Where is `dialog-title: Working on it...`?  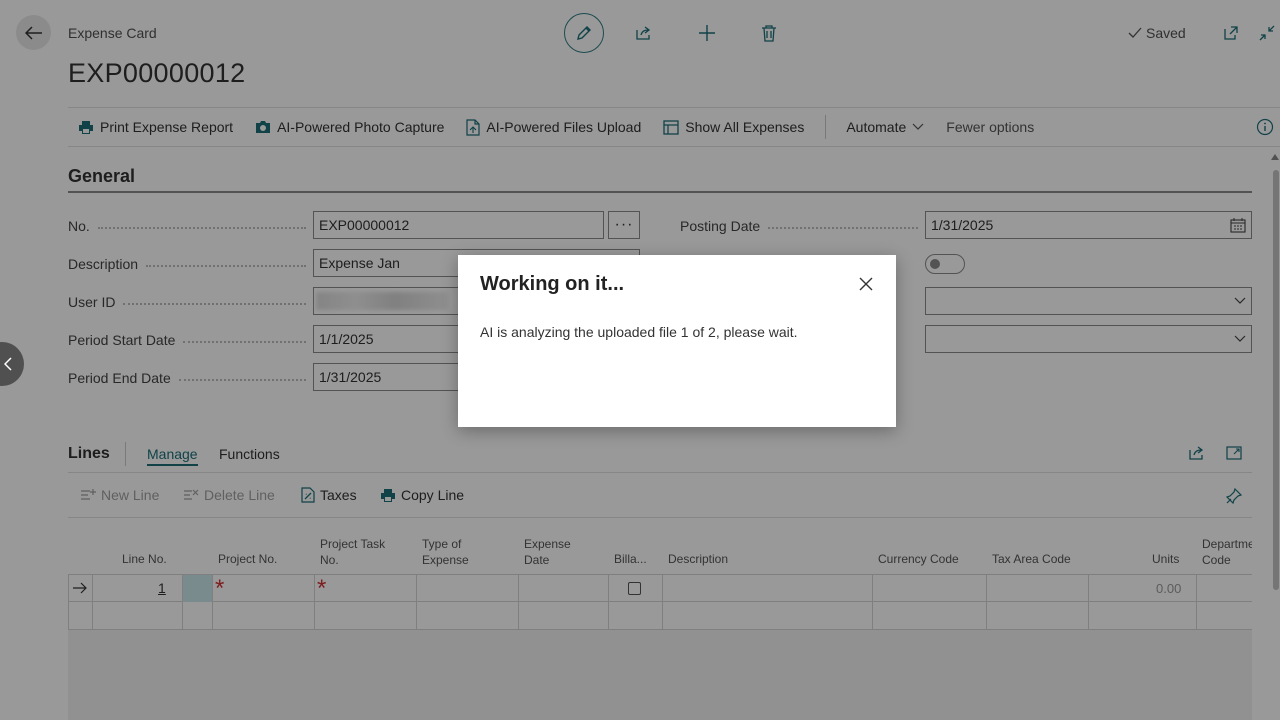 dialog-title: Working on it... is located at coordinates (552, 284).